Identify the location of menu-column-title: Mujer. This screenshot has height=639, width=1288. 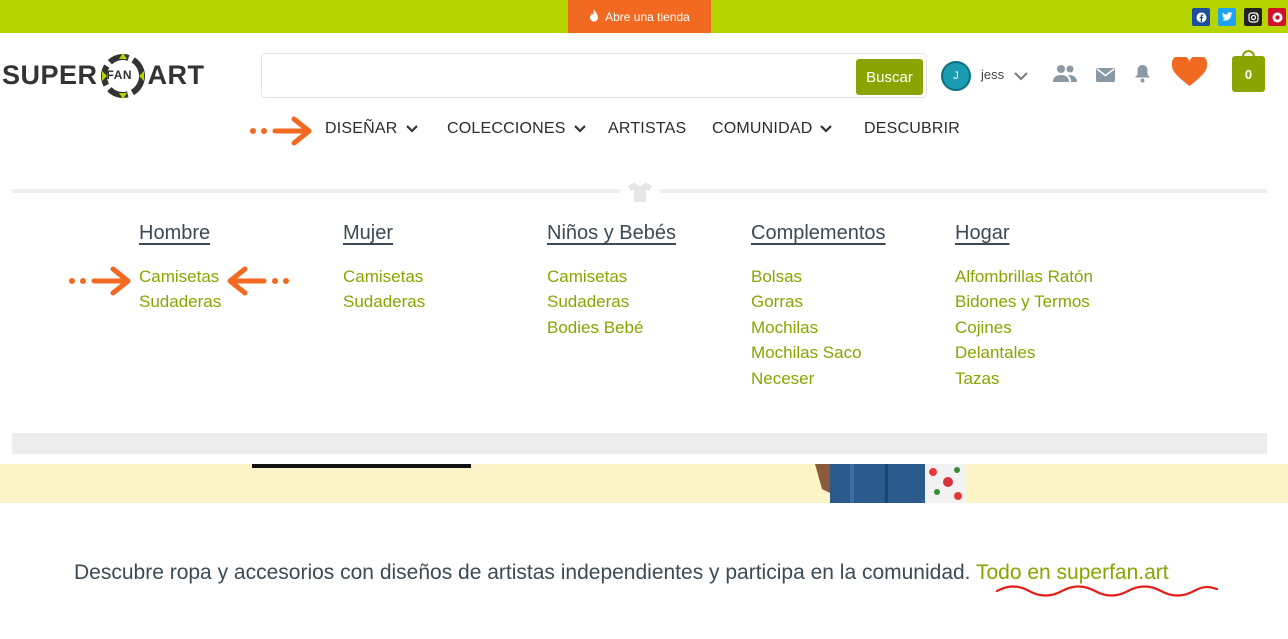
(384, 233).